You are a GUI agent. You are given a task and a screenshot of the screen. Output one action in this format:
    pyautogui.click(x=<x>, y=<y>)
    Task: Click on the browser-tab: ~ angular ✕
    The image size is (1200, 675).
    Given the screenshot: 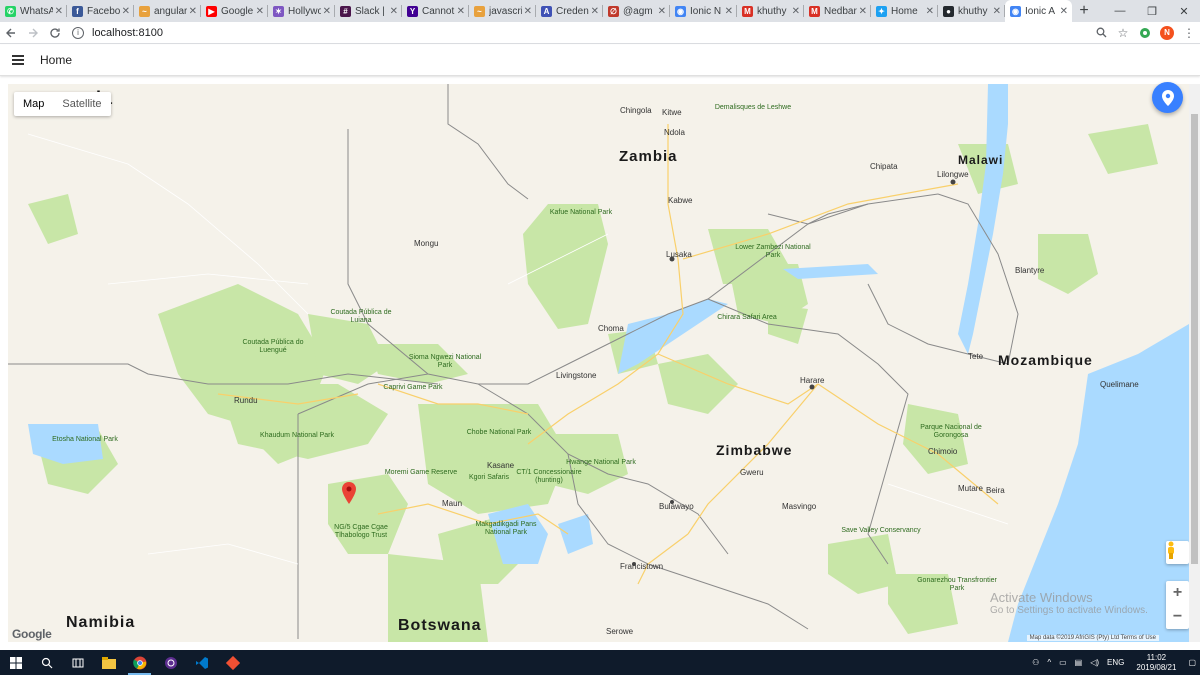 What is the action you would take?
    pyautogui.click(x=167, y=11)
    